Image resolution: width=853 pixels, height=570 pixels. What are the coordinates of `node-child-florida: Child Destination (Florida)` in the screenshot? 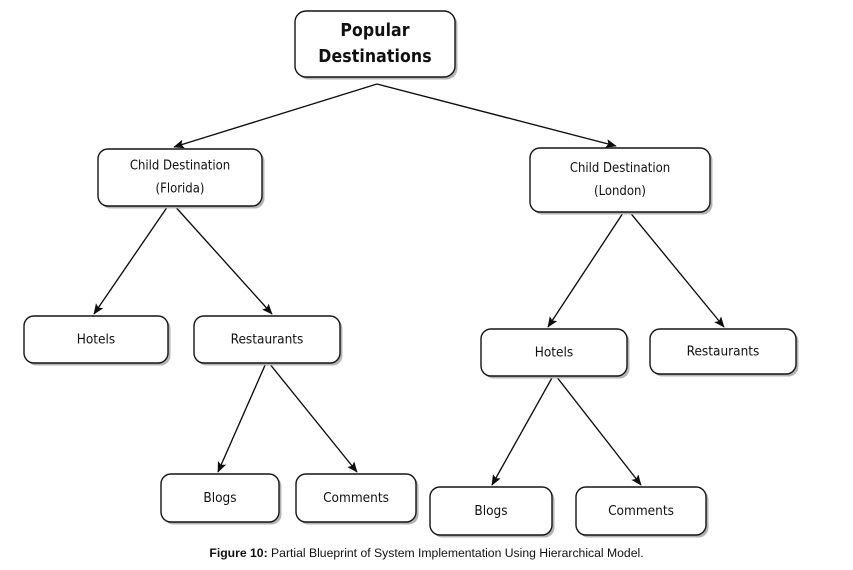 It's located at (181, 178).